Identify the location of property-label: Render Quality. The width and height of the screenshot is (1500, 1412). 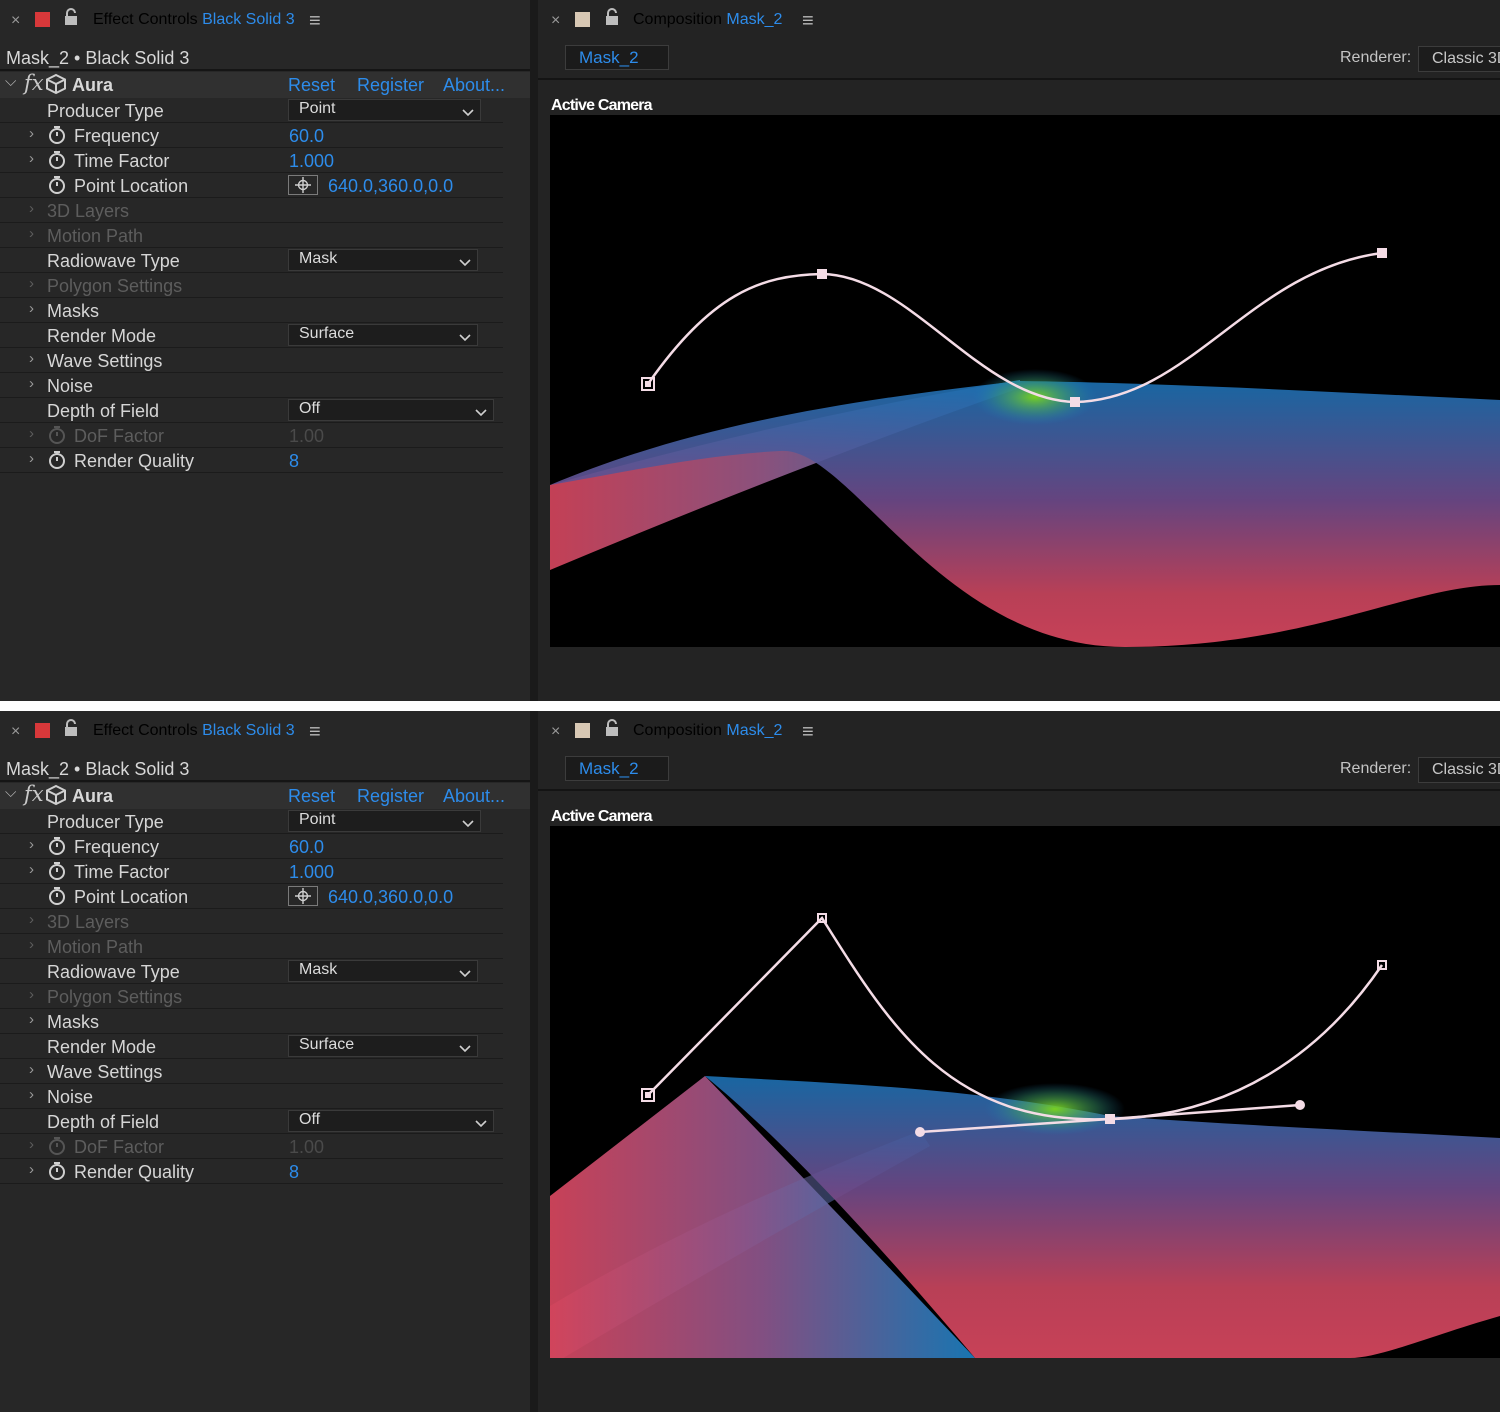
(134, 1172).